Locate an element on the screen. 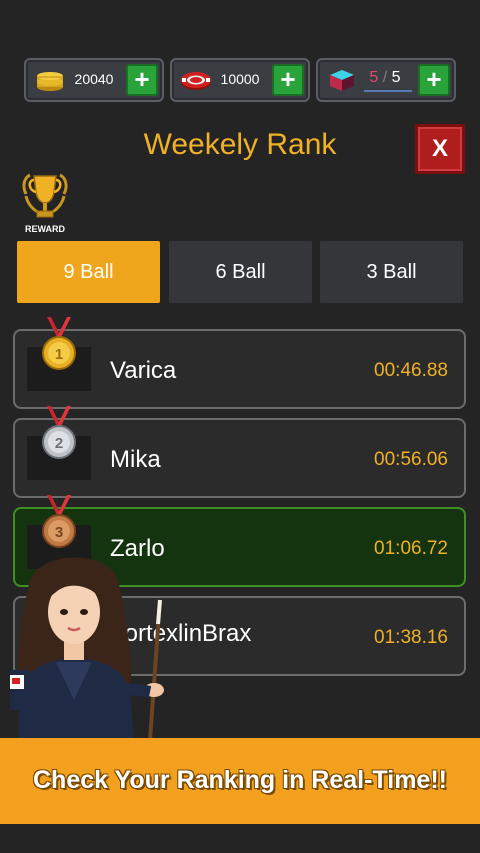 The height and width of the screenshot is (853, 480). rank-row-1: 1 Varica 00:46.88 is located at coordinates (239, 363).